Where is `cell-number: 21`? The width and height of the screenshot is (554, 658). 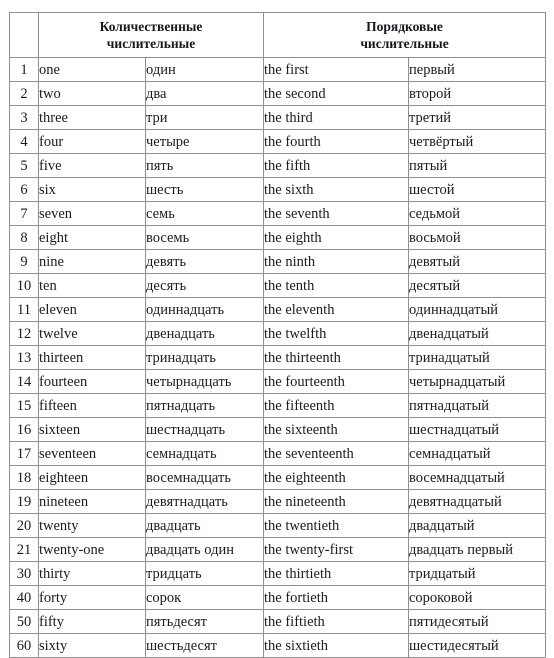
cell-number: 21 is located at coordinates (24, 549).